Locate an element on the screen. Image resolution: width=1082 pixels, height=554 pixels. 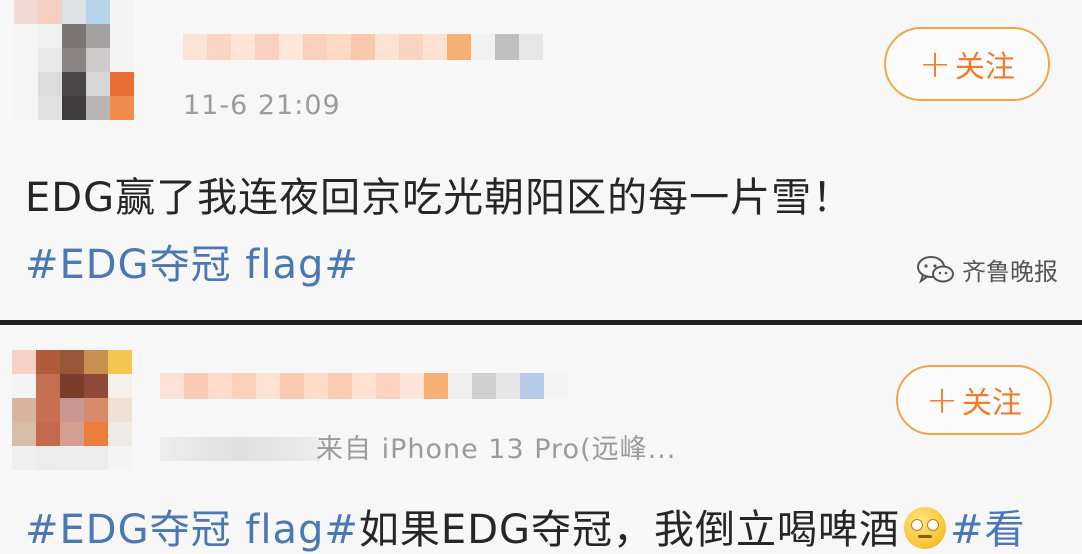
watermark: 齐鲁晚报 is located at coordinates (987, 269).